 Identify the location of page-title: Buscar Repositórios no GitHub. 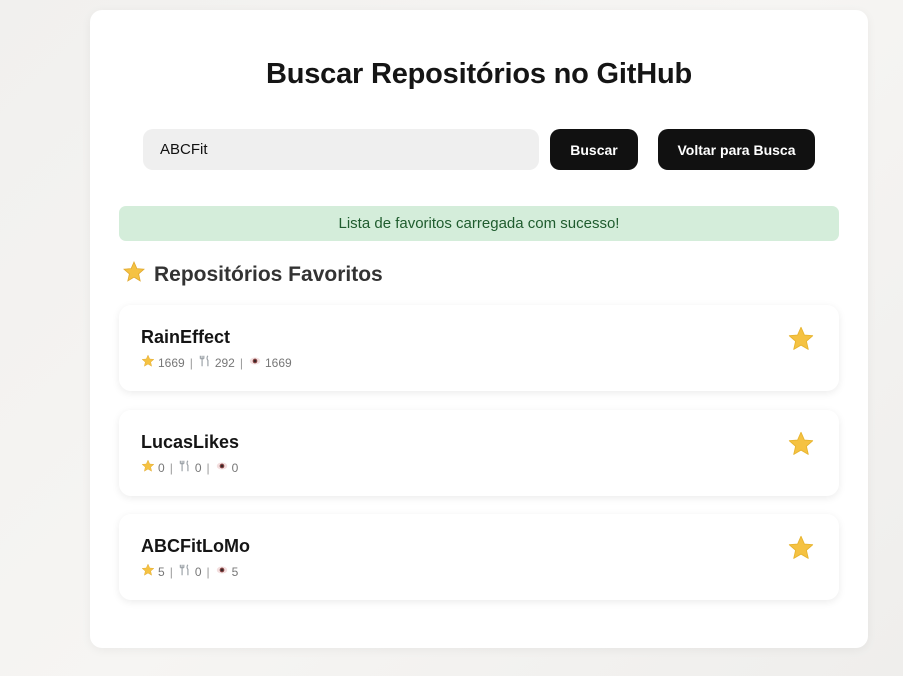
(478, 74).